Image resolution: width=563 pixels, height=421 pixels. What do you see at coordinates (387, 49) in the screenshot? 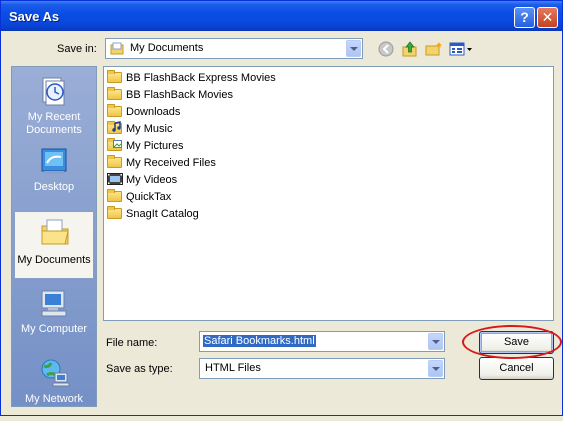
I see `back-icon` at bounding box center [387, 49].